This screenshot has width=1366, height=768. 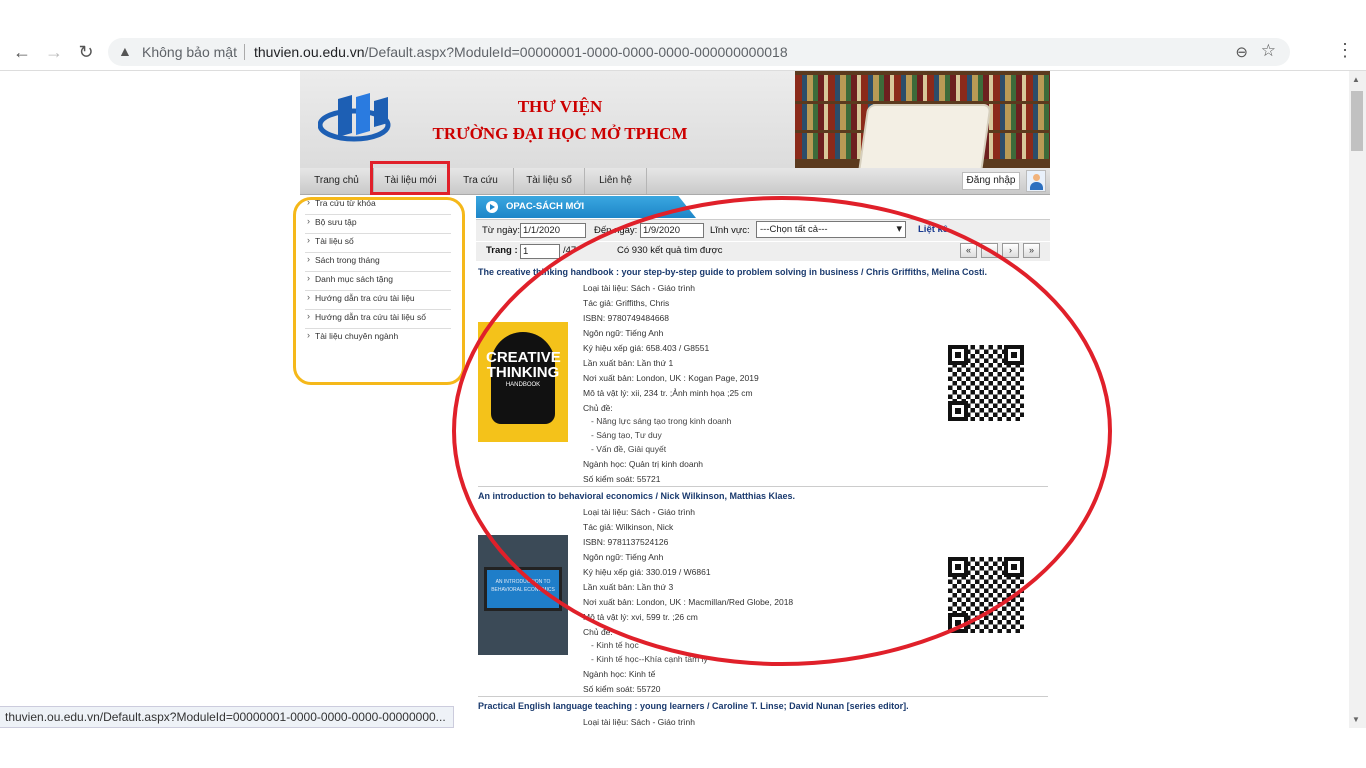 What do you see at coordinates (560, 120) in the screenshot?
I see `site-title: THƯ VIỆN TRƯỜNG ĐẠI HỌC MỞ TPHCM` at bounding box center [560, 120].